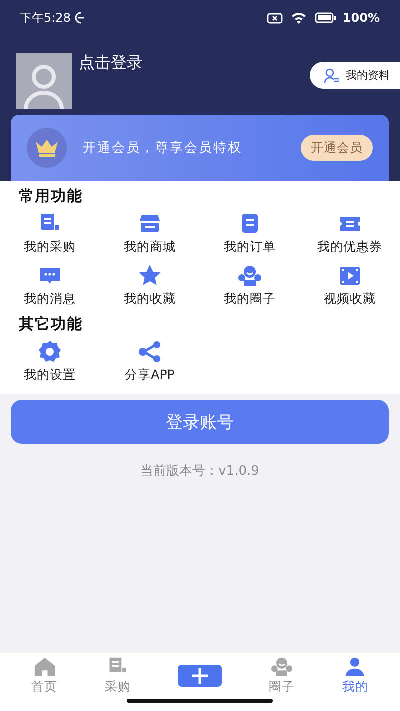  Describe the element at coordinates (350, 299) in the screenshot. I see `menu-item: 视频收藏` at that location.